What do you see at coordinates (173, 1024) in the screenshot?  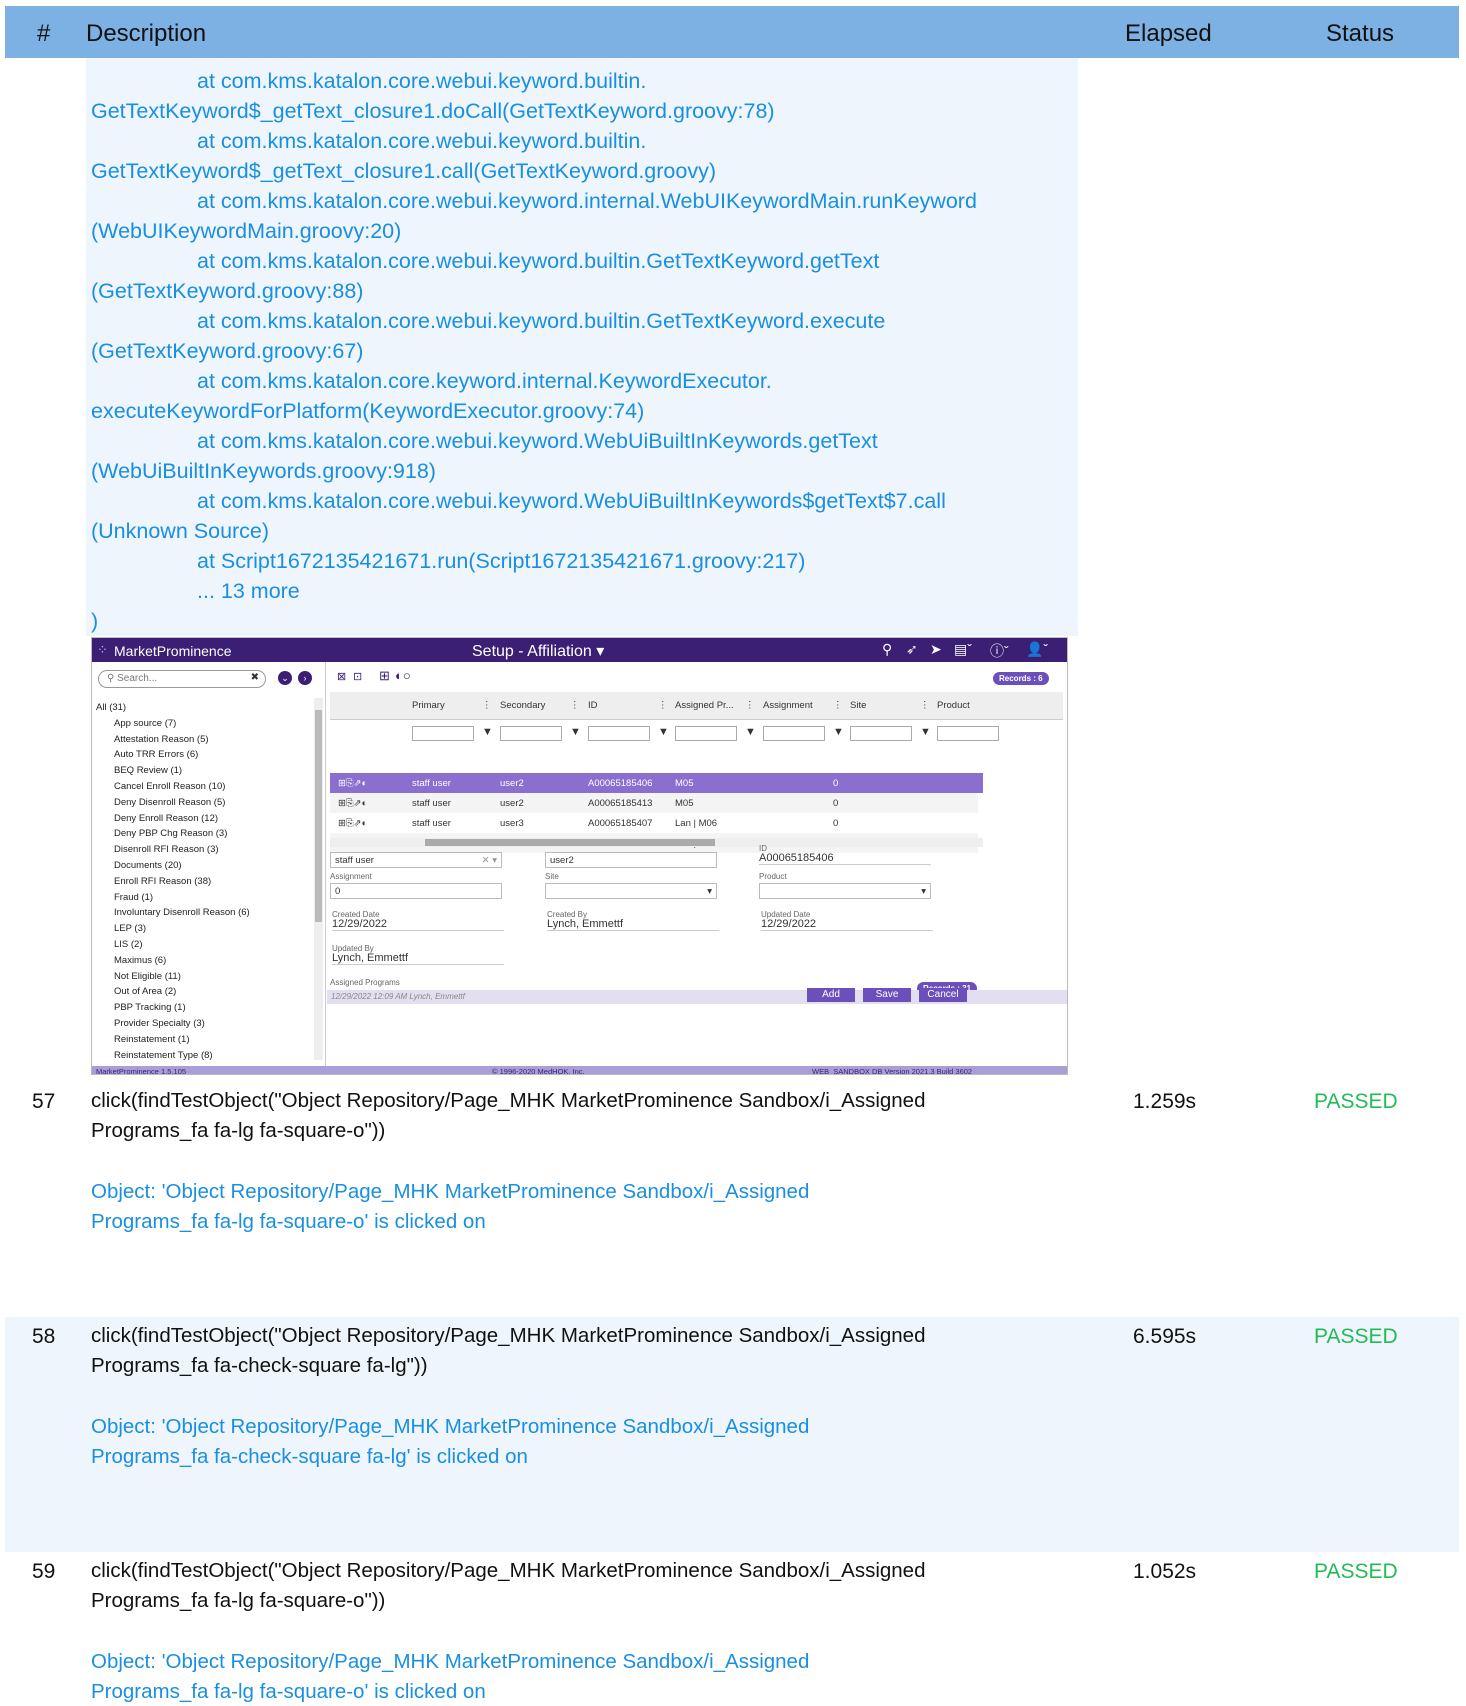 I see `tree-item: Provider Specialty (3)` at bounding box center [173, 1024].